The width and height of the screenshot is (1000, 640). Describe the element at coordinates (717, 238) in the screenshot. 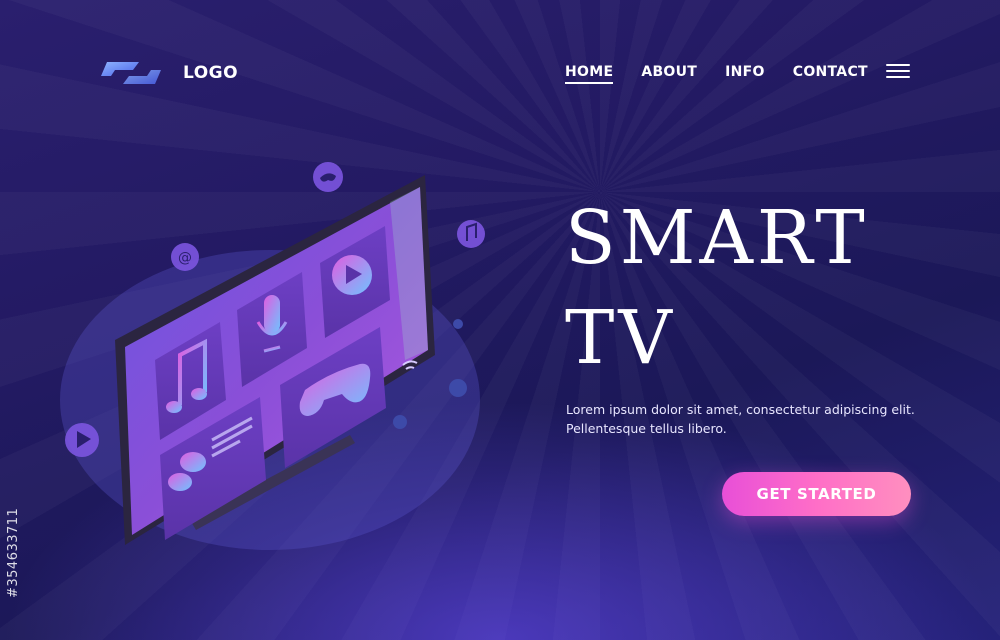

I see `hero-title-line1: SMART` at that location.